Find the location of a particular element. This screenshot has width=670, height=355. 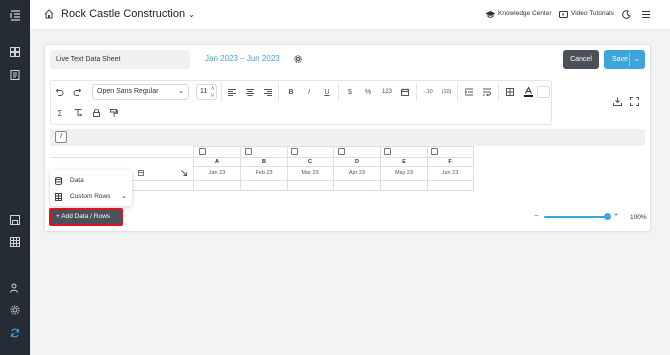

font-size-stepper: 11 ˄ ˅ is located at coordinates (206, 92).